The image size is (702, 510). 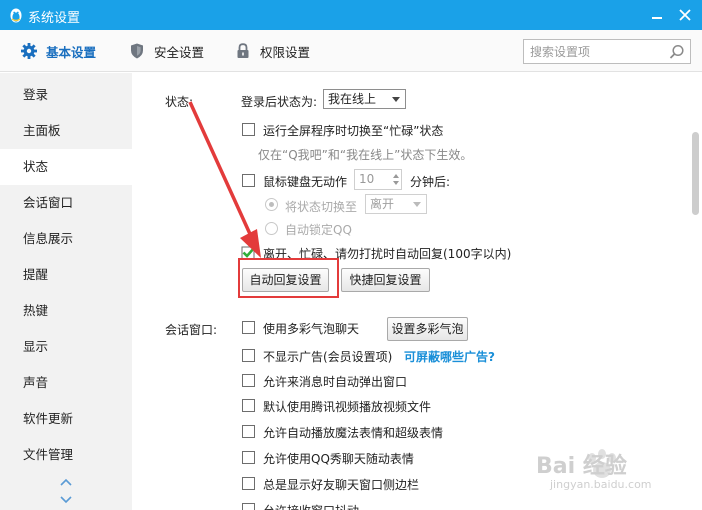 What do you see at coordinates (191, 330) in the screenshot?
I see `chat-section-heading: 会话窗口:` at bounding box center [191, 330].